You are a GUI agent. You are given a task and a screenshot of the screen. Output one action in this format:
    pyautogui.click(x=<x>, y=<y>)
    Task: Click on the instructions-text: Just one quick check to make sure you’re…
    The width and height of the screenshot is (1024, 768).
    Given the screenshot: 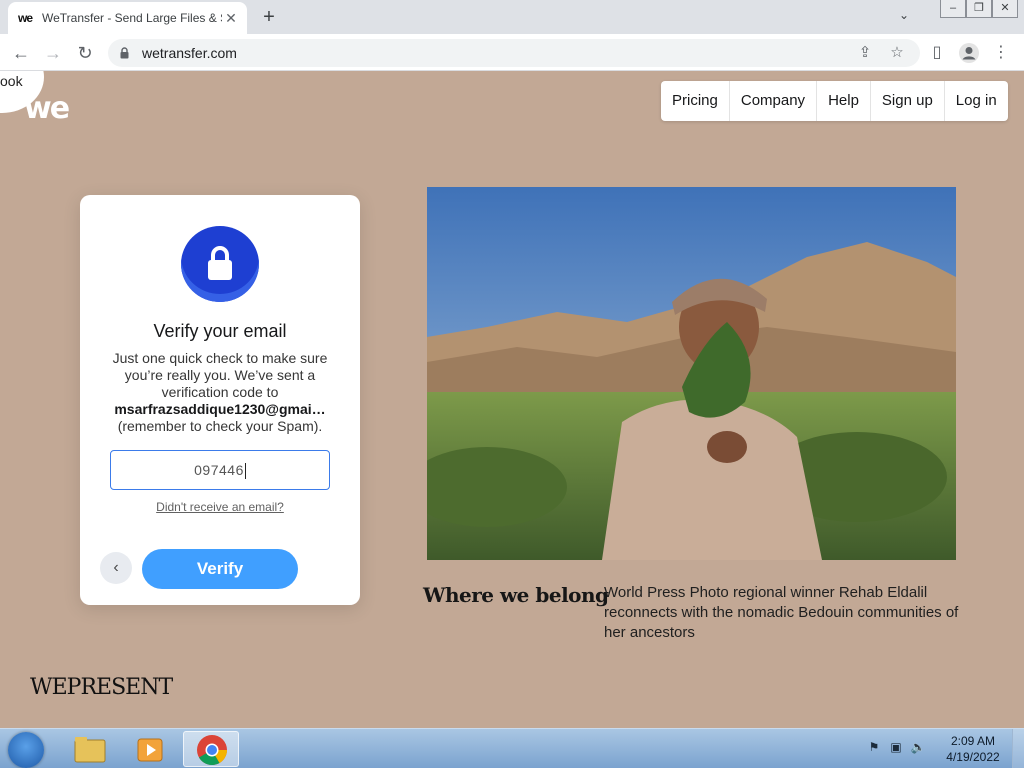 What is the action you would take?
    pyautogui.click(x=220, y=375)
    